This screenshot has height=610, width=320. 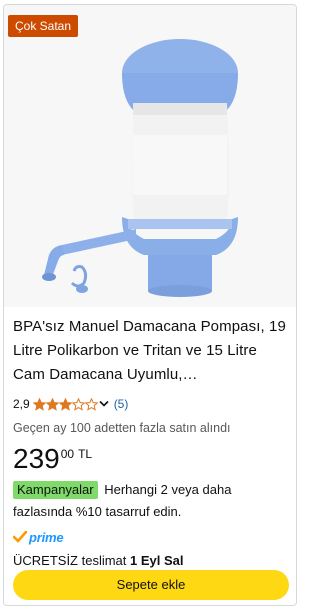 What do you see at coordinates (122, 428) in the screenshot?
I see `bought-last-month-text: Geçen ay 100 adetten fazla satın alındı` at bounding box center [122, 428].